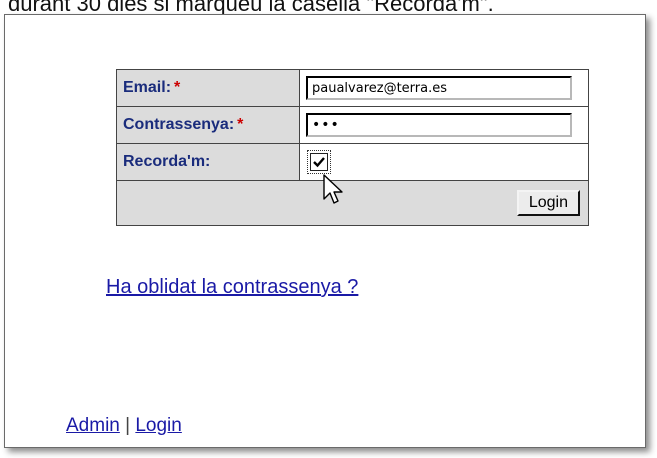 The height and width of the screenshot is (458, 657). I want to click on remember-label: Recorda'm:, so click(167, 161).